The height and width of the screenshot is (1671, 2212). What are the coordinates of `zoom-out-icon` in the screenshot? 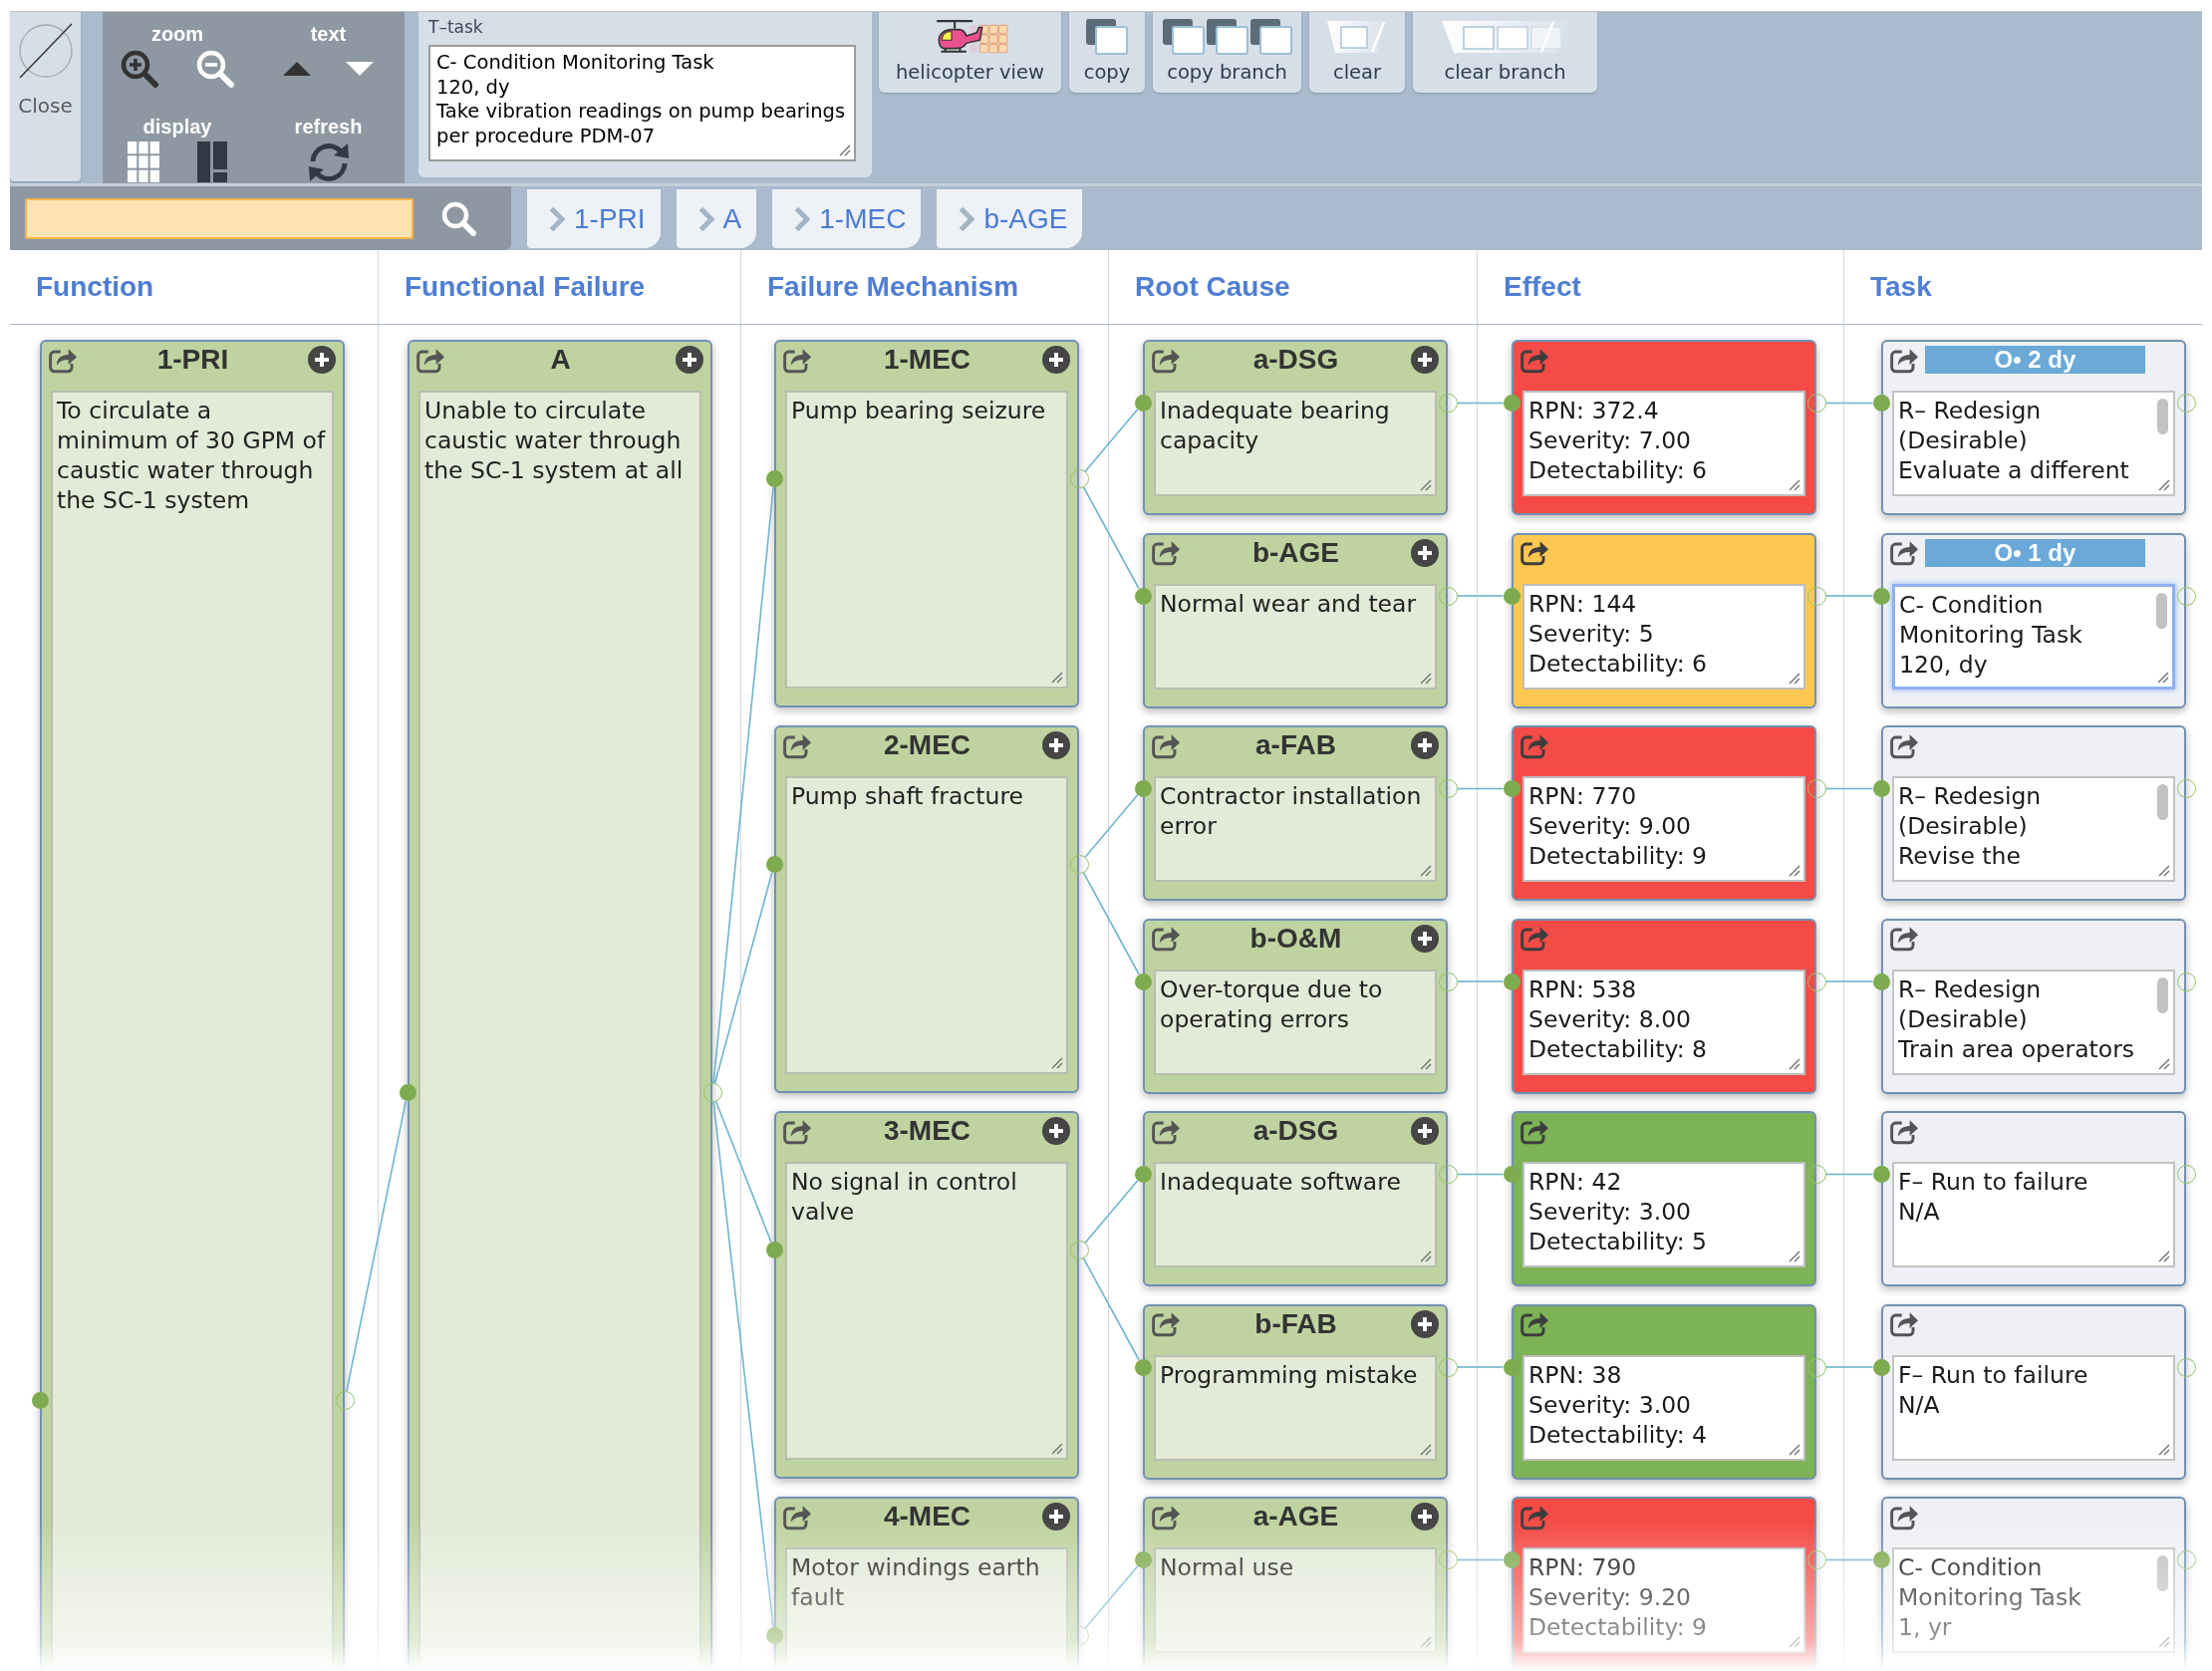 It's located at (215, 68).